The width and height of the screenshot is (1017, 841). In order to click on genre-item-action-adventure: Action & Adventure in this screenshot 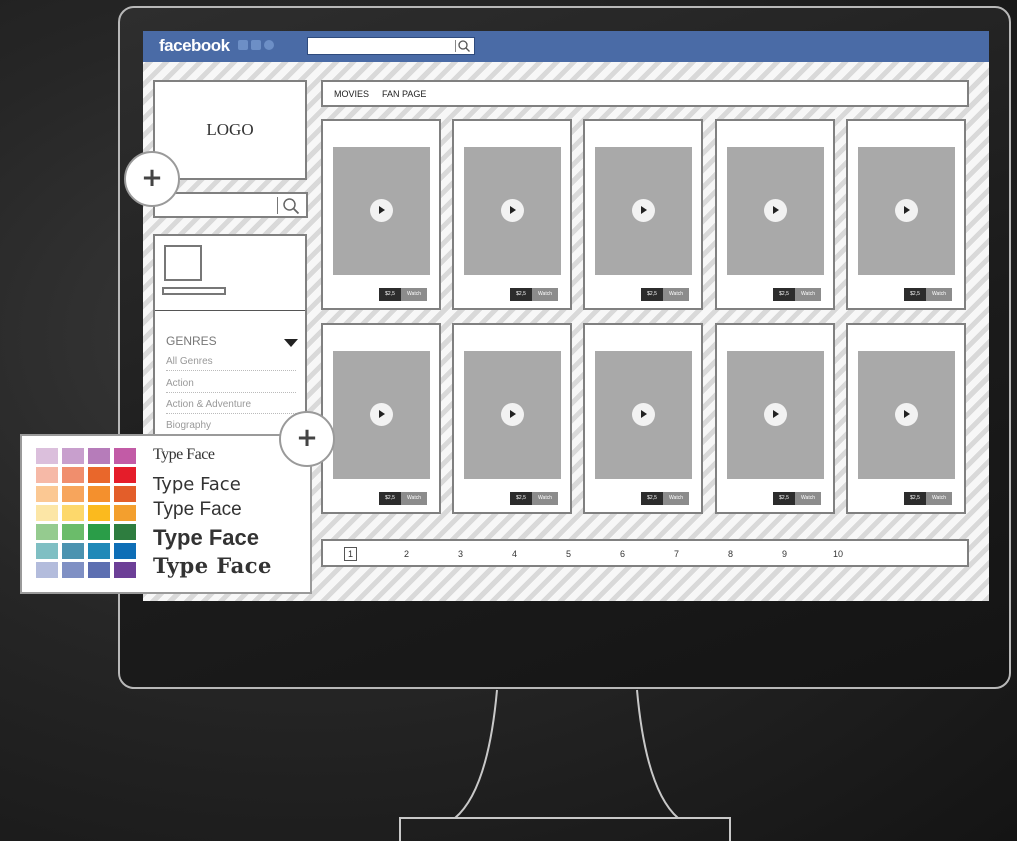, I will do `click(231, 406)`.